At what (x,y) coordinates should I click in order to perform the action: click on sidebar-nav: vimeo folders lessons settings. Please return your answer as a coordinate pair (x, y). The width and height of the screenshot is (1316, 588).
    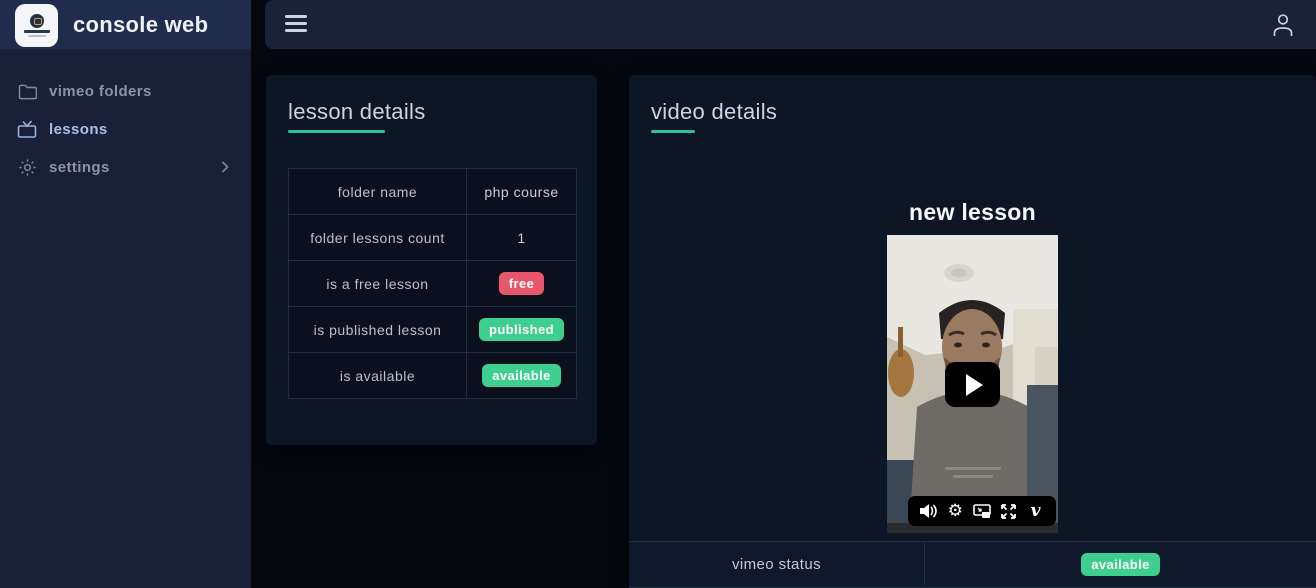
    Looking at the image, I should click on (125, 129).